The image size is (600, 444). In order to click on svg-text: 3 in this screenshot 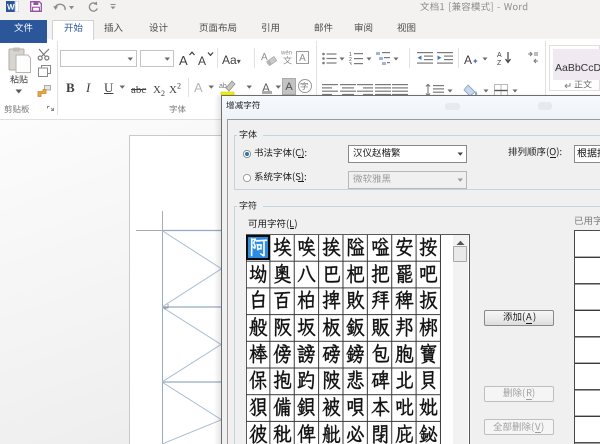, I will do `click(350, 63)`.